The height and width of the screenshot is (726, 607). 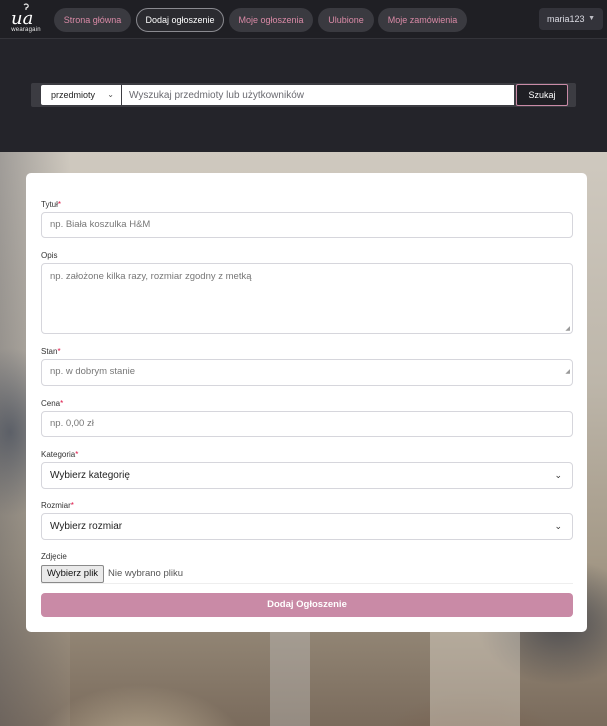 I want to click on nav-add-listing: Dodaj ogłoszenie, so click(x=180, y=20).